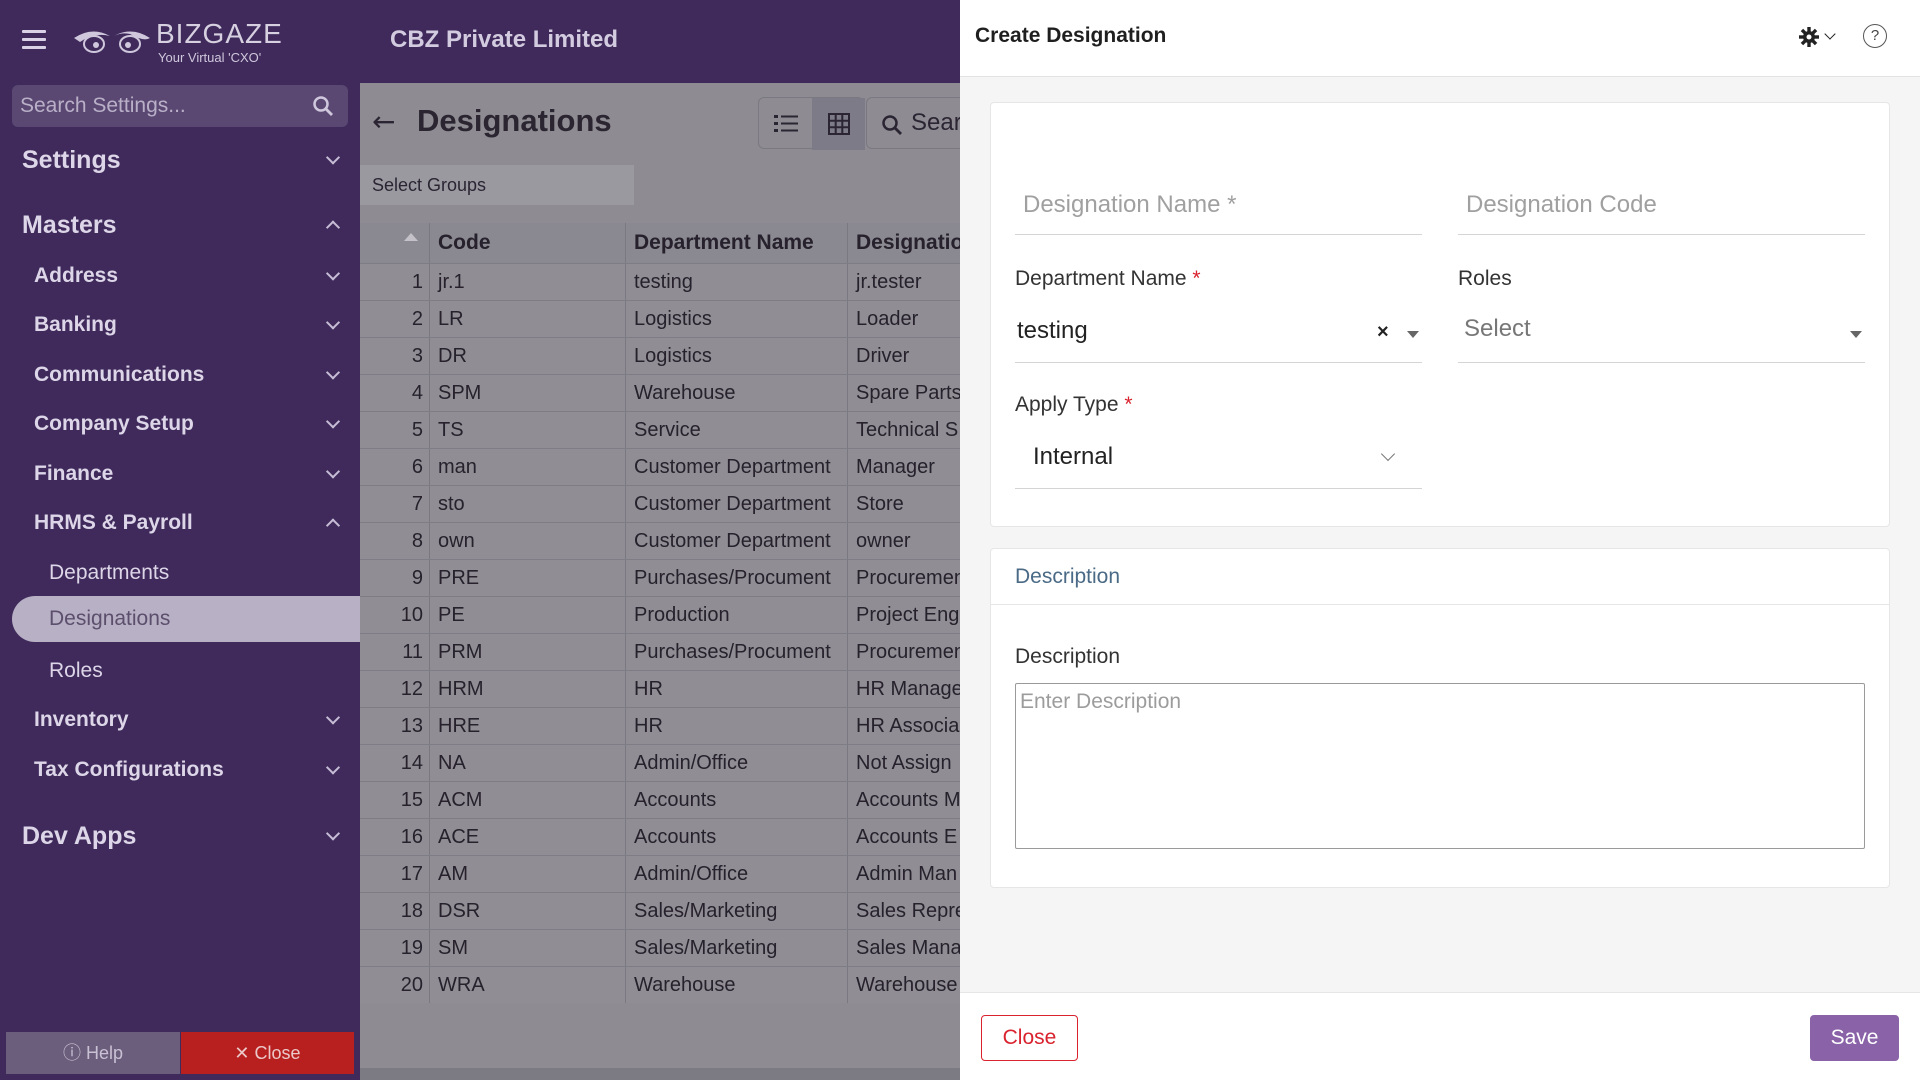 This screenshot has height=1080, width=1920. I want to click on department-name-label-text: Department Name, so click(1101, 278).